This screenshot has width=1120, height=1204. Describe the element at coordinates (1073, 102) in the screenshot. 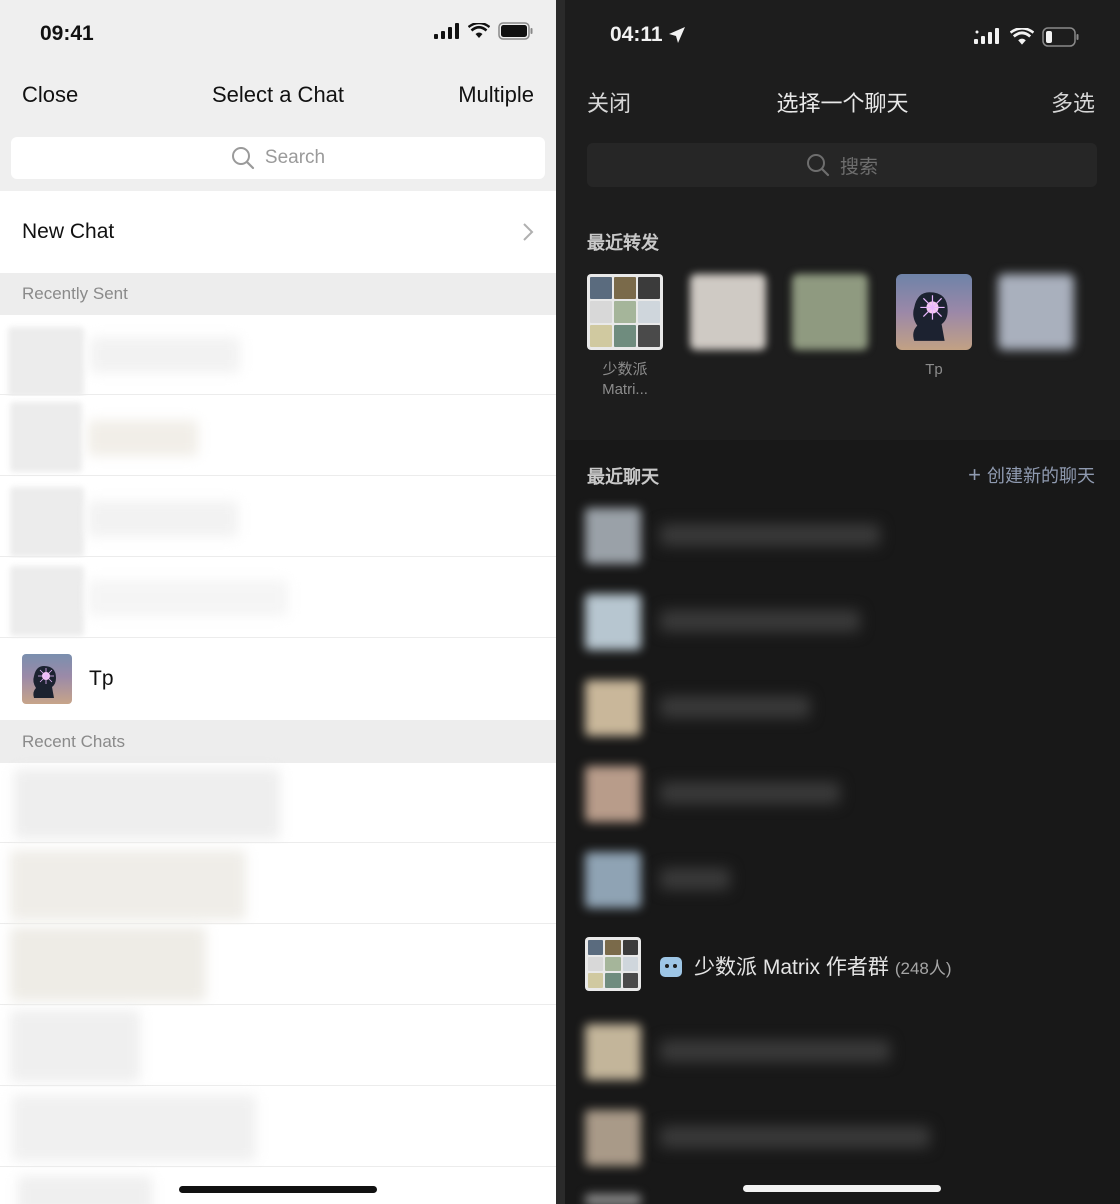

I see `multiple-button: 多选` at that location.